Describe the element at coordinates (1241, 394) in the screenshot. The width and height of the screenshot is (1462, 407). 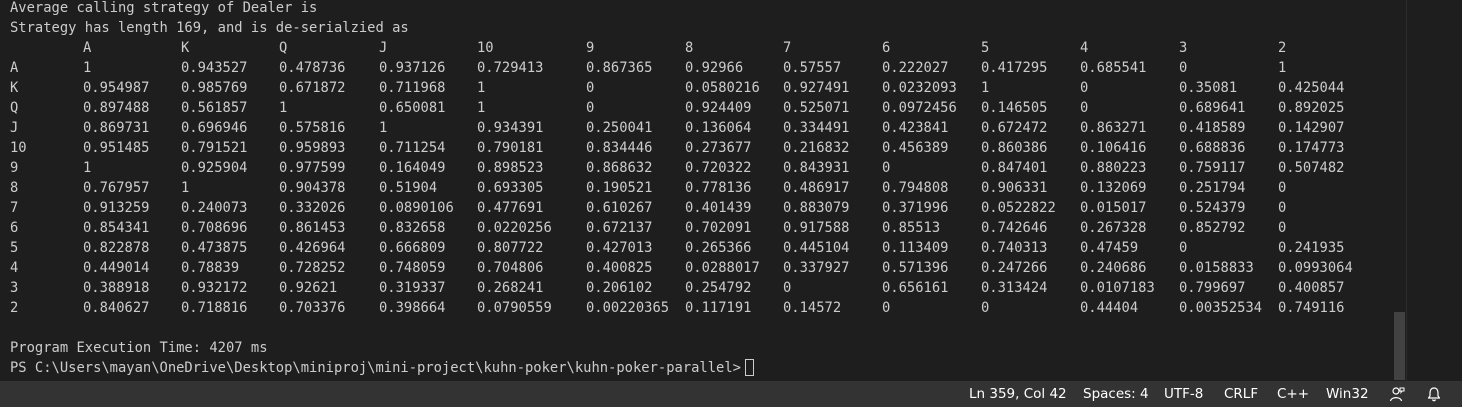
I see `line-ending: CRLF` at that location.